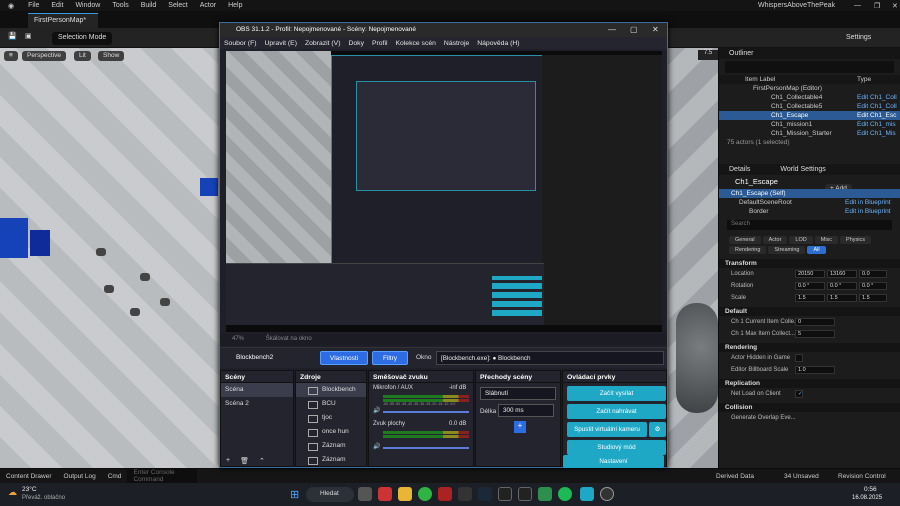 The height and width of the screenshot is (506, 900). I want to click on obs-menu-tools: Nástroje, so click(456, 43).